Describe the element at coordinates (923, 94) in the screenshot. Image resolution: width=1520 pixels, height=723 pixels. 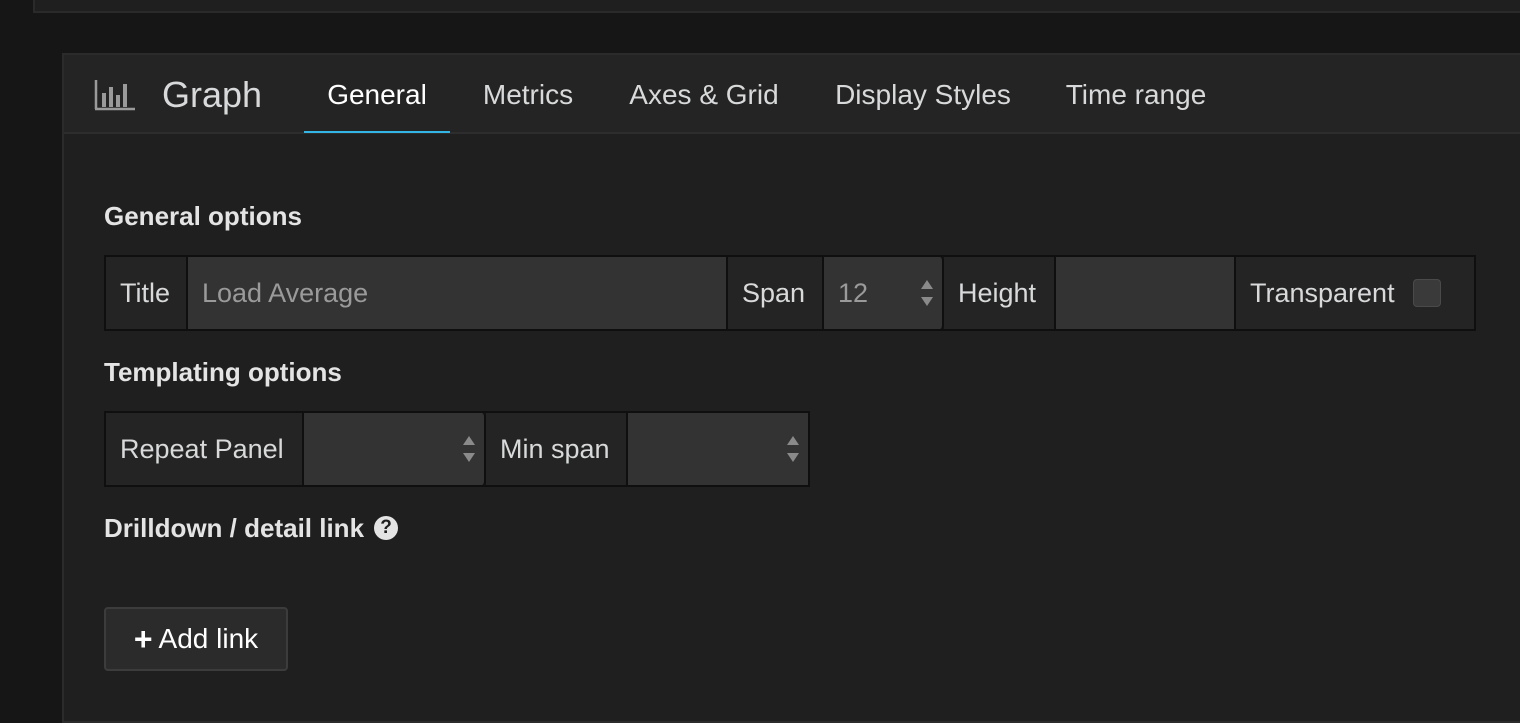
I see `tab-display-styles: Display Styles` at that location.